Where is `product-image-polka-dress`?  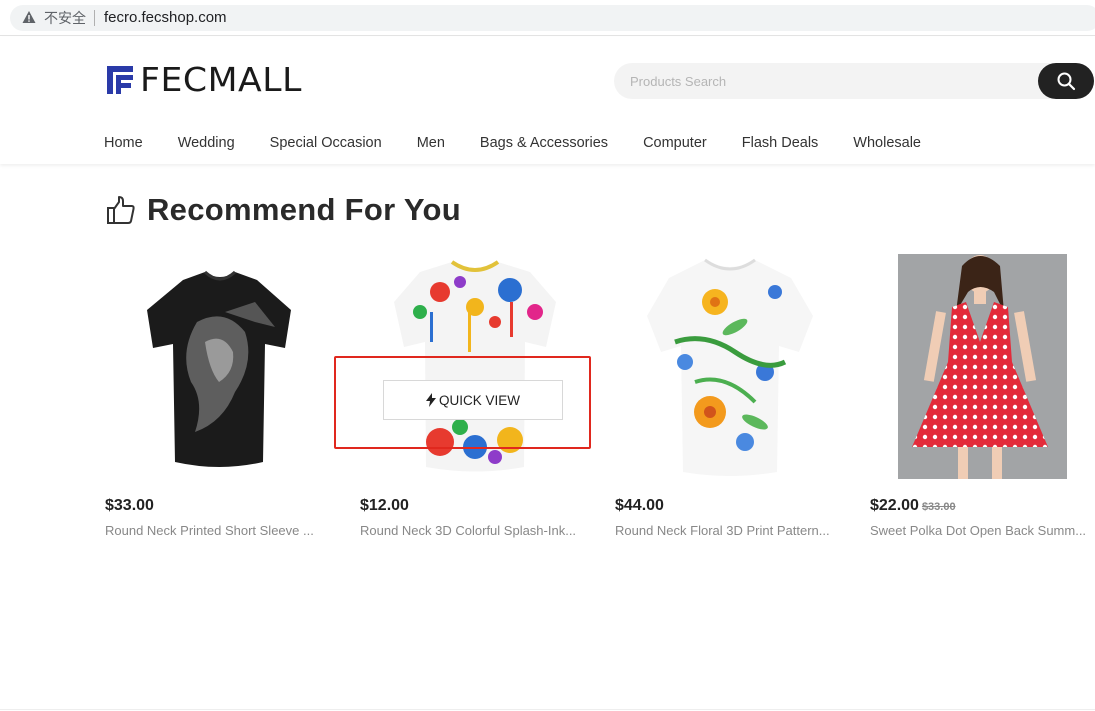
product-image-polka-dress is located at coordinates (982, 366).